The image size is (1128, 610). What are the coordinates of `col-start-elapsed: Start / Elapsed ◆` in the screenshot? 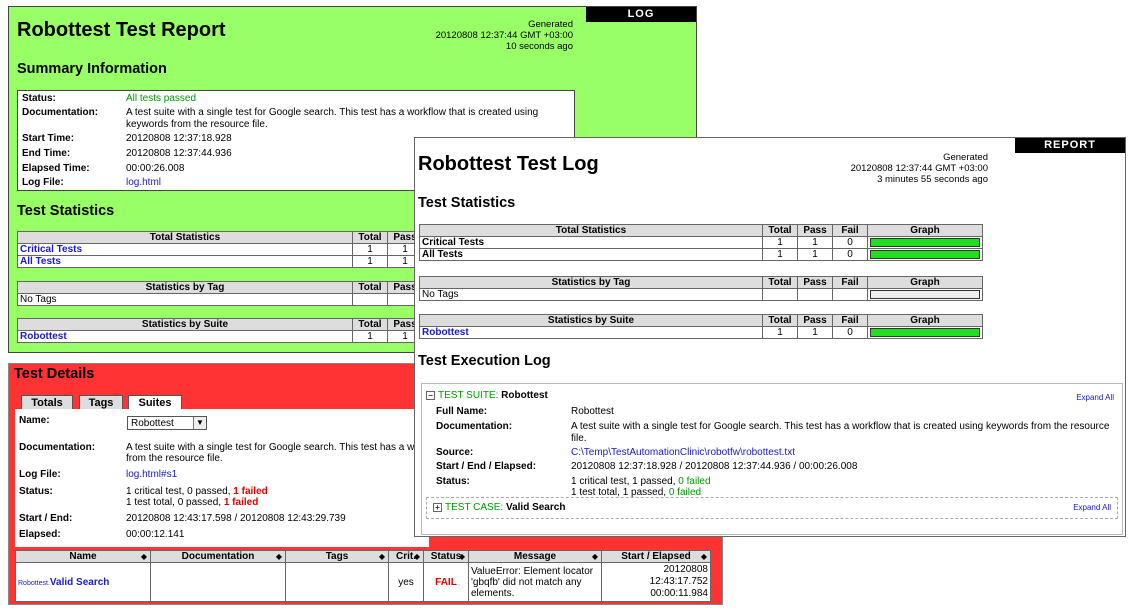 It's located at (656, 556).